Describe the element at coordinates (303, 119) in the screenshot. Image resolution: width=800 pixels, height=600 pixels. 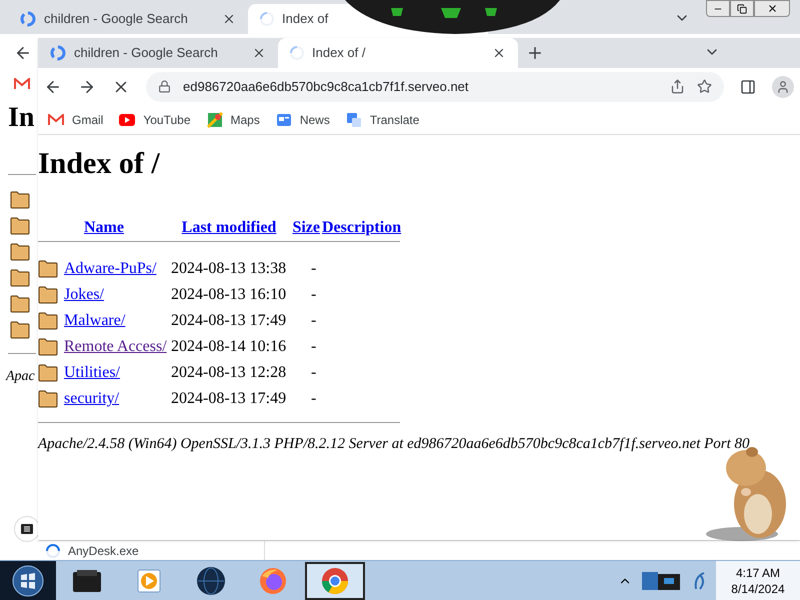
I see `bookmark-item: News` at that location.